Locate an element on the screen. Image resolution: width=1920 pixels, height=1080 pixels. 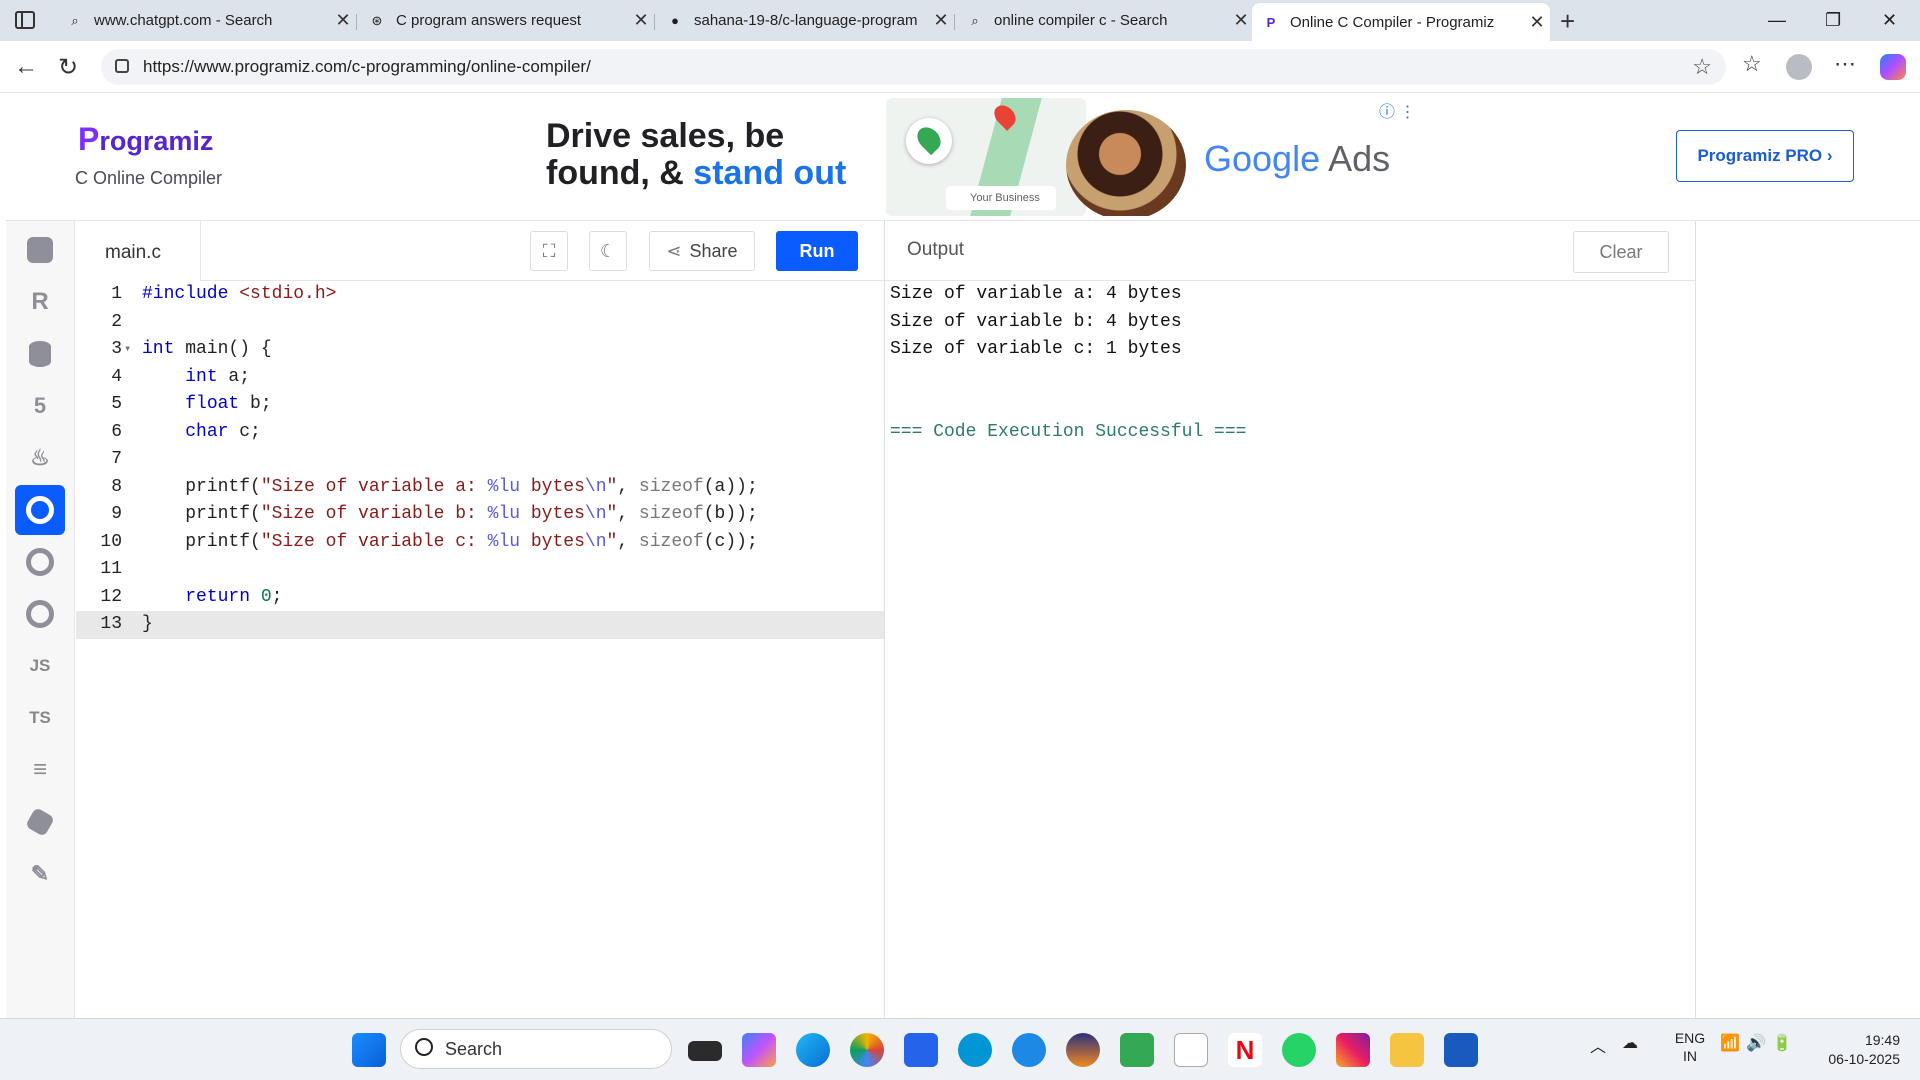
close-window-icon: ✕ is located at coordinates (1889, 20).